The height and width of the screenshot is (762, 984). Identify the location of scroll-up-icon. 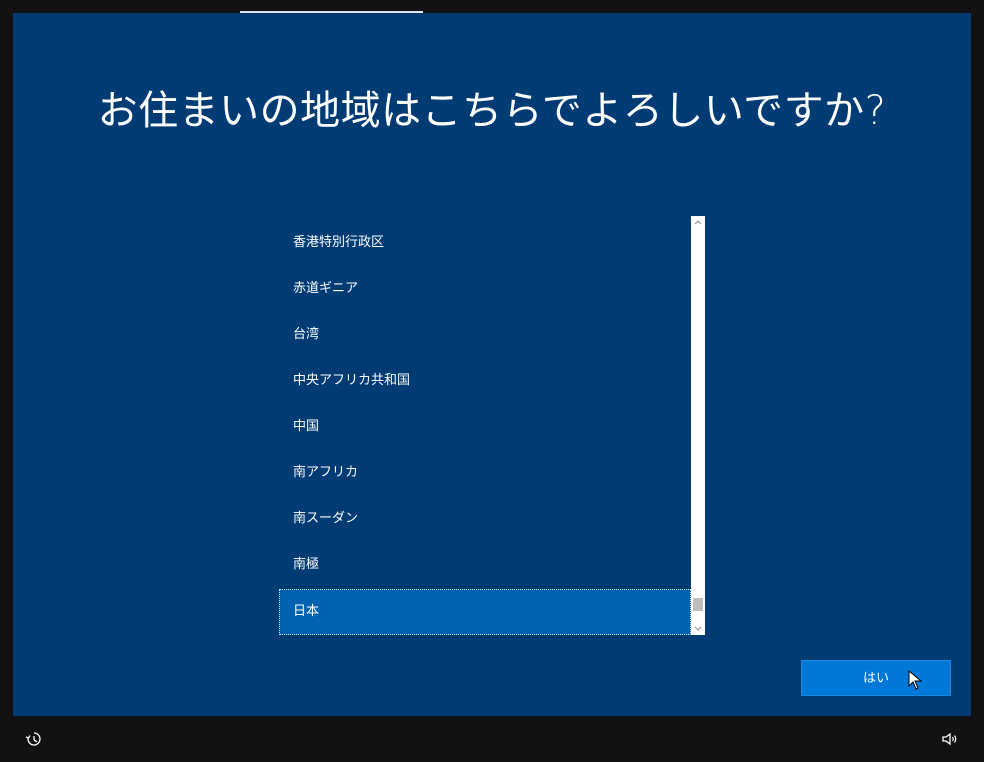
(698, 222).